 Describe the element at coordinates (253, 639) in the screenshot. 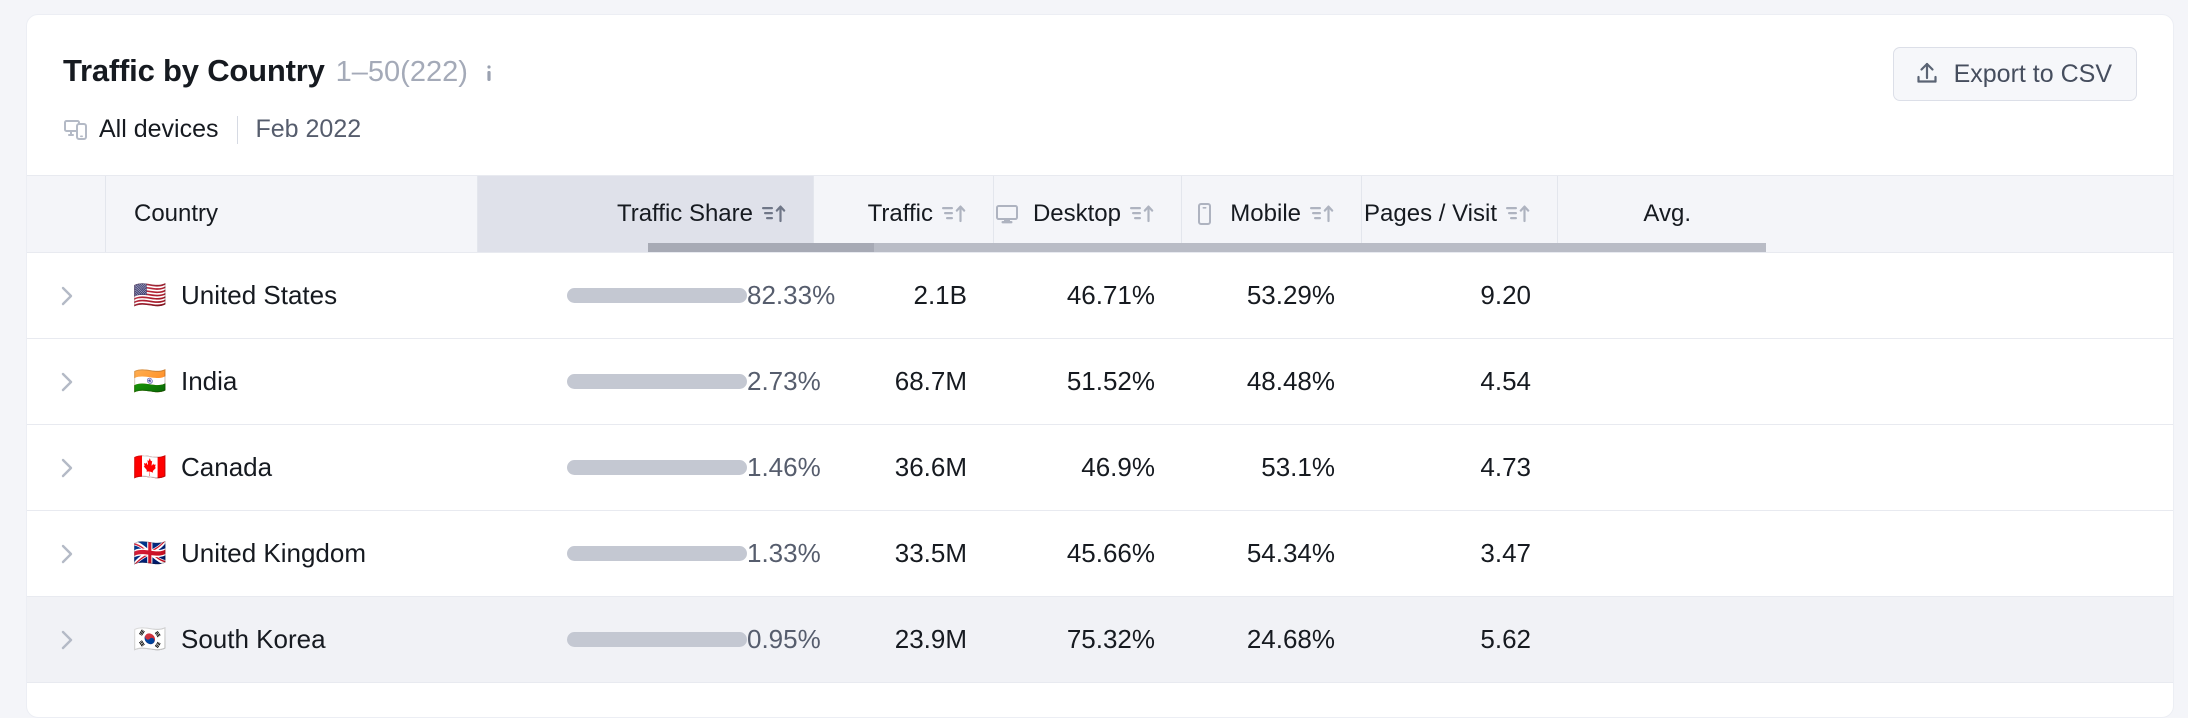

I see `country-name: South Korea` at that location.